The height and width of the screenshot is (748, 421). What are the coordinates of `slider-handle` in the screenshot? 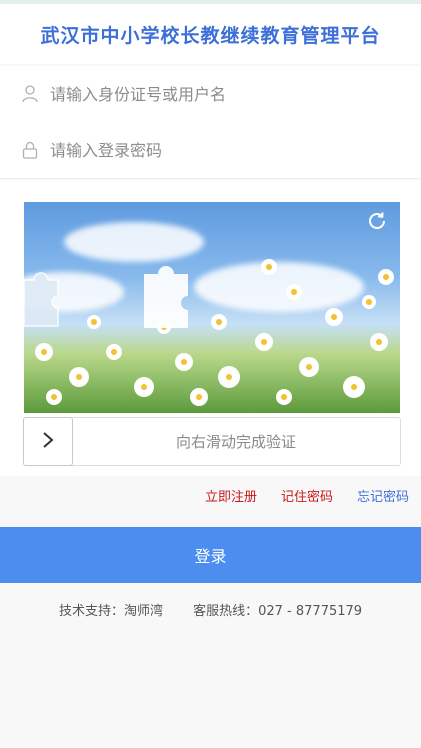 It's located at (48, 441).